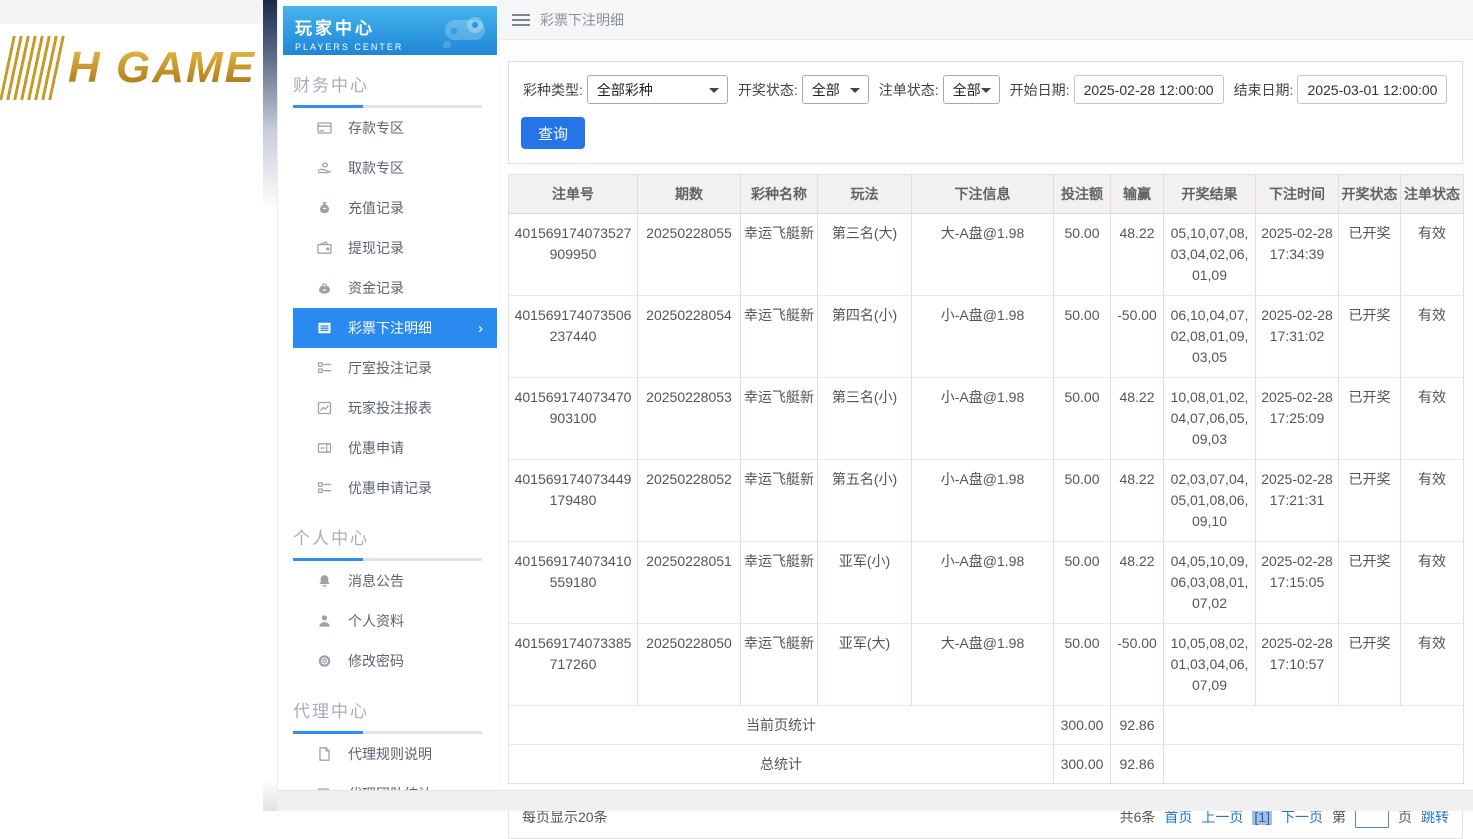 The image size is (1473, 839). What do you see at coordinates (376, 581) in the screenshot?
I see `sidebar-item-label: 消息公告` at bounding box center [376, 581].